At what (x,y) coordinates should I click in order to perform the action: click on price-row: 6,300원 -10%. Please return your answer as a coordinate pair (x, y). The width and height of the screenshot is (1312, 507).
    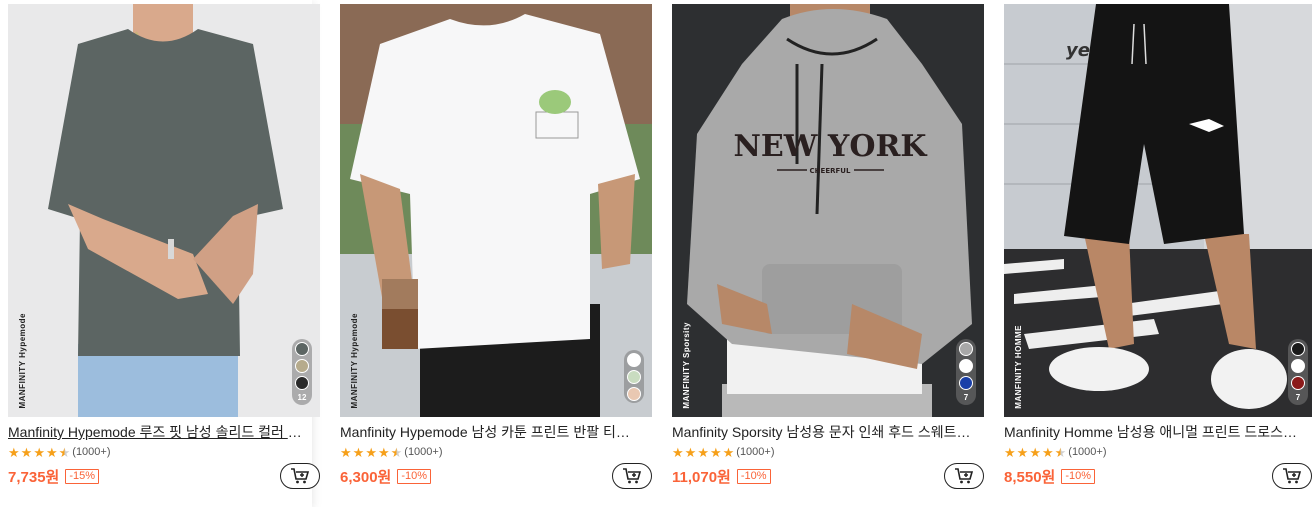
    Looking at the image, I should click on (386, 476).